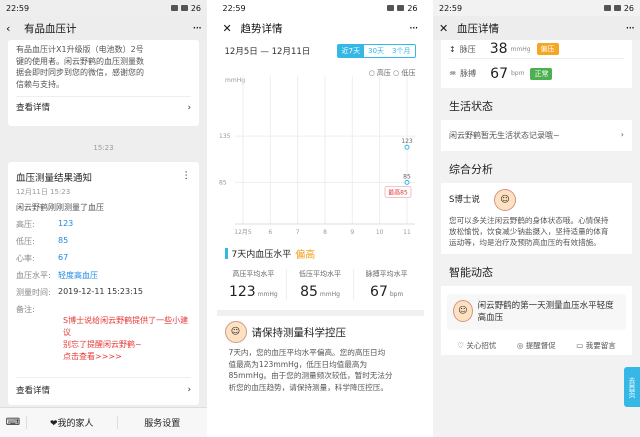 The width and height of the screenshot is (640, 437). Describe the element at coordinates (464, 199) in the screenshot. I see `expert-name: S博士说` at that location.